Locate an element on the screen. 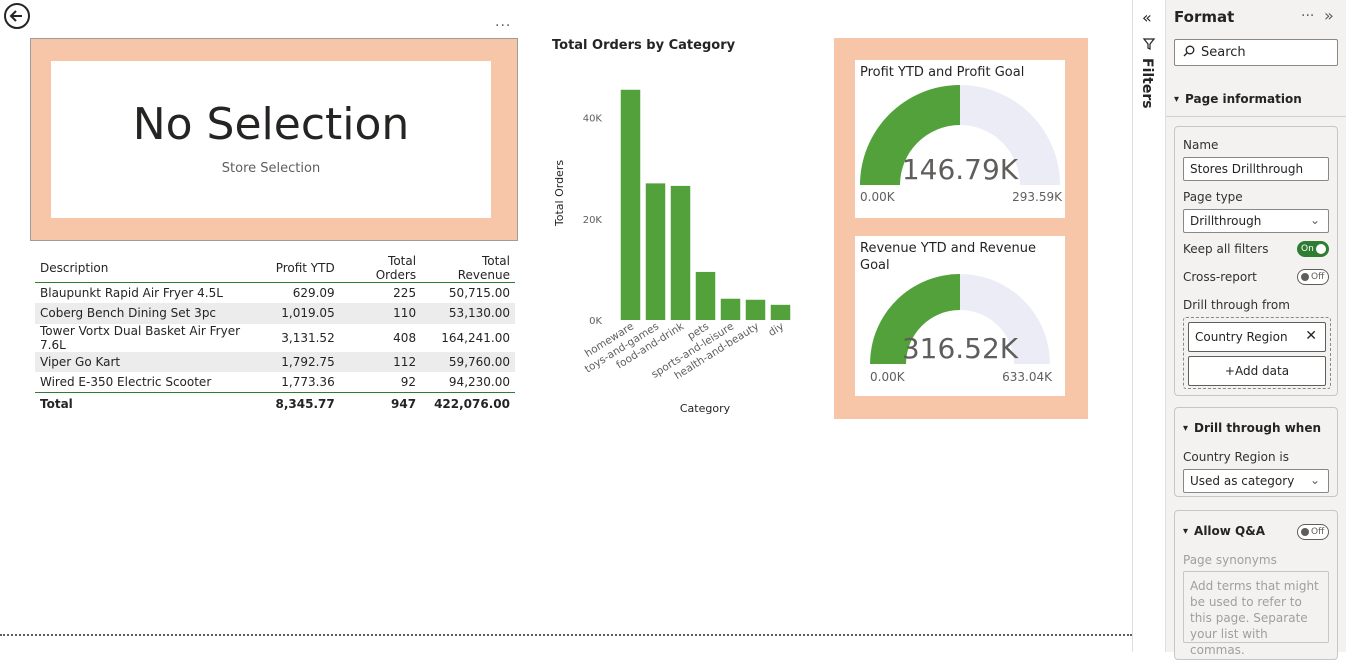 This screenshot has height=660, width=1346. section-label: Page information is located at coordinates (1243, 99).